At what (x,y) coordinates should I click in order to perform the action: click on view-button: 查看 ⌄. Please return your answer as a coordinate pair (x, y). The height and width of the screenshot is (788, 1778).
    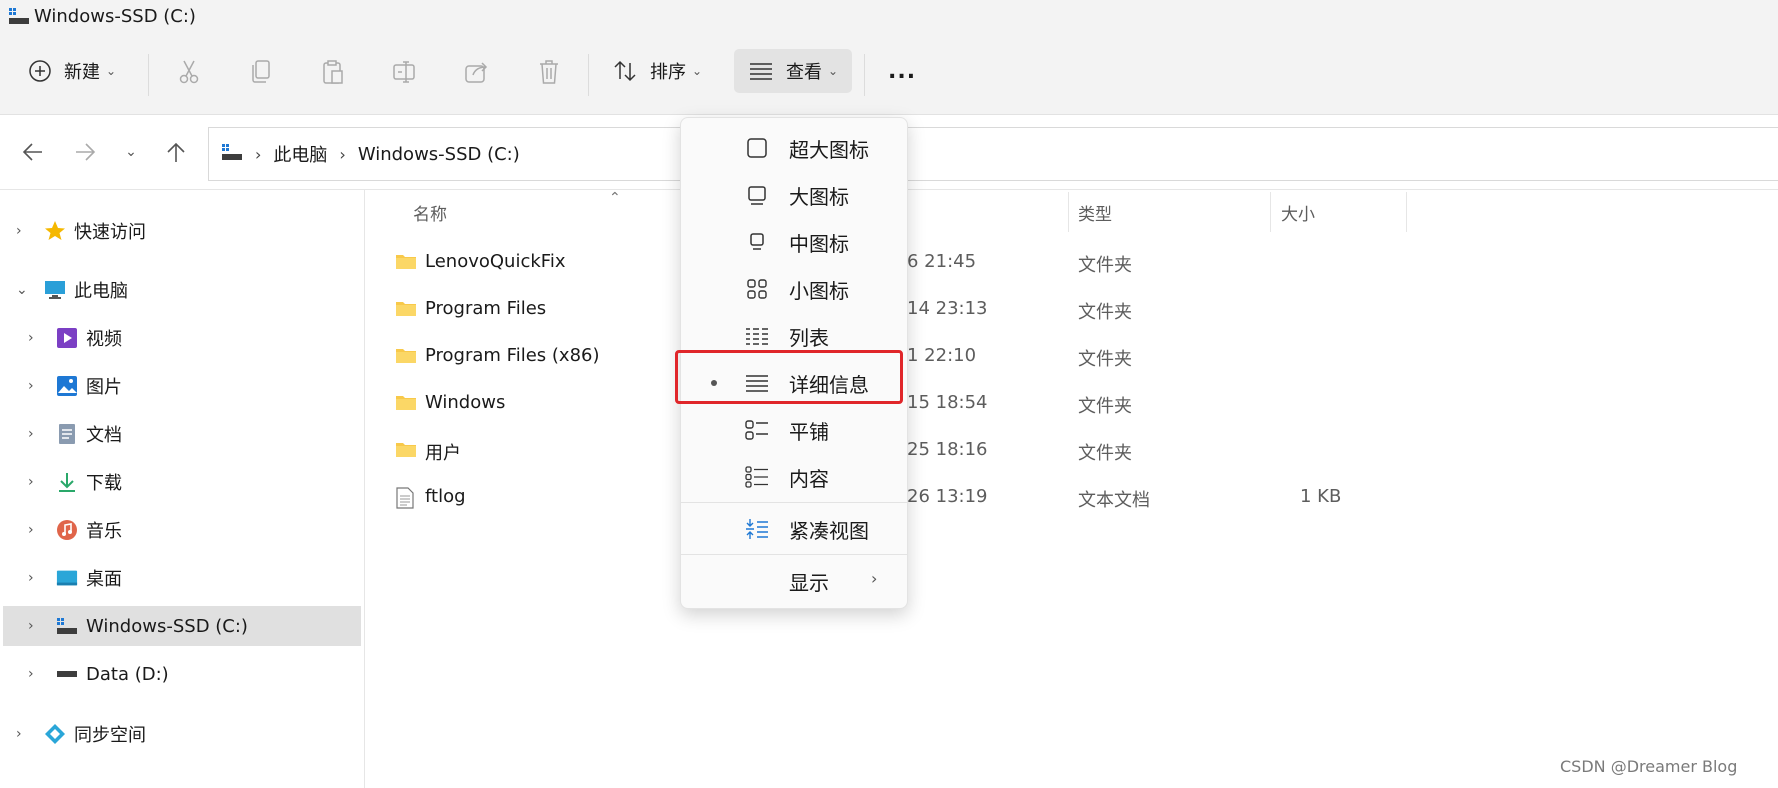
    Looking at the image, I should click on (793, 71).